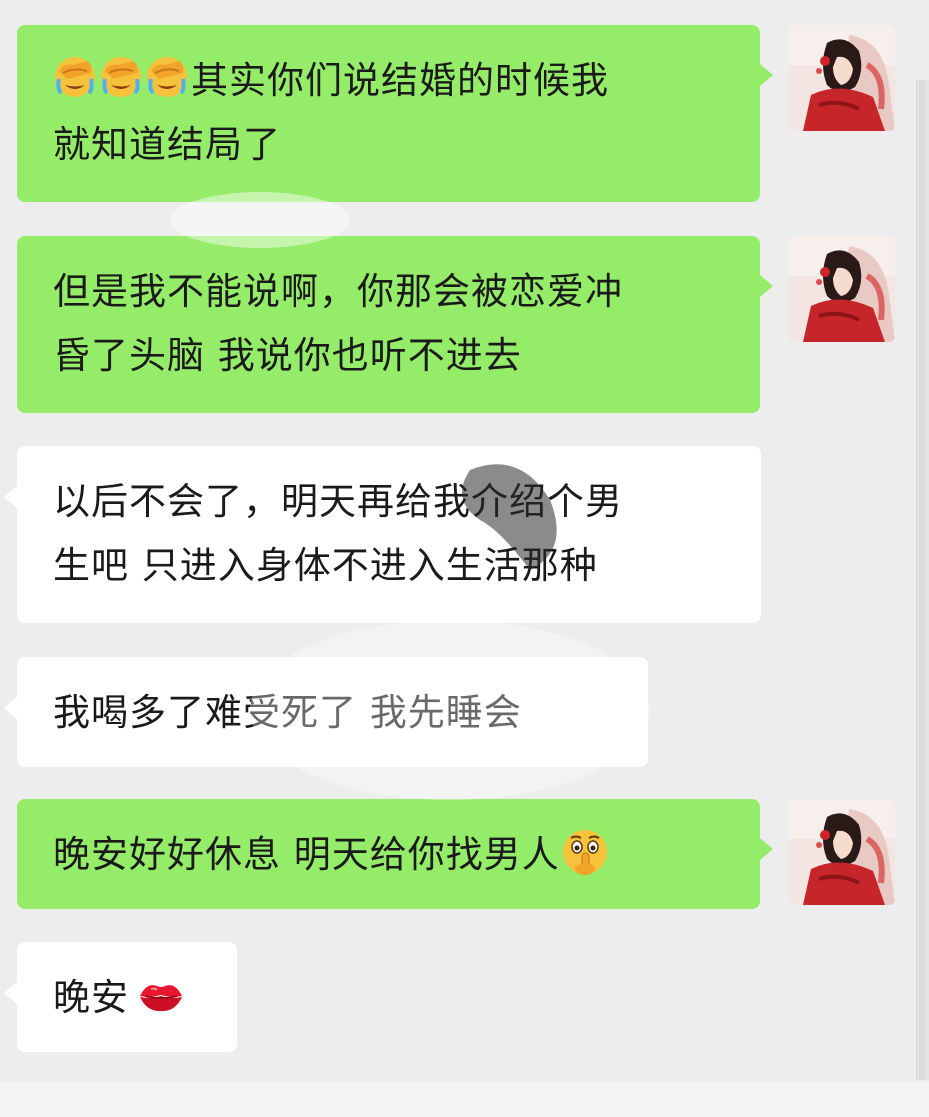 The width and height of the screenshot is (929, 1117). What do you see at coordinates (287, 712) in the screenshot?
I see `message-text: 我喝多了难受死了 我先睡会` at bounding box center [287, 712].